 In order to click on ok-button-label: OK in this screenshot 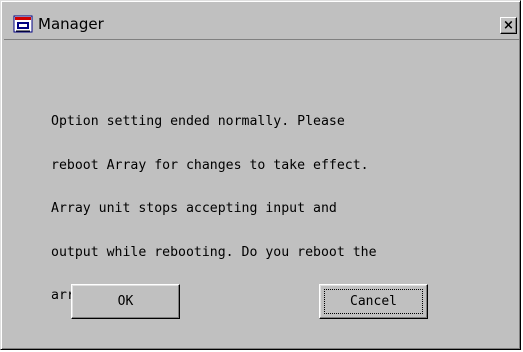, I will do `click(125, 301)`.